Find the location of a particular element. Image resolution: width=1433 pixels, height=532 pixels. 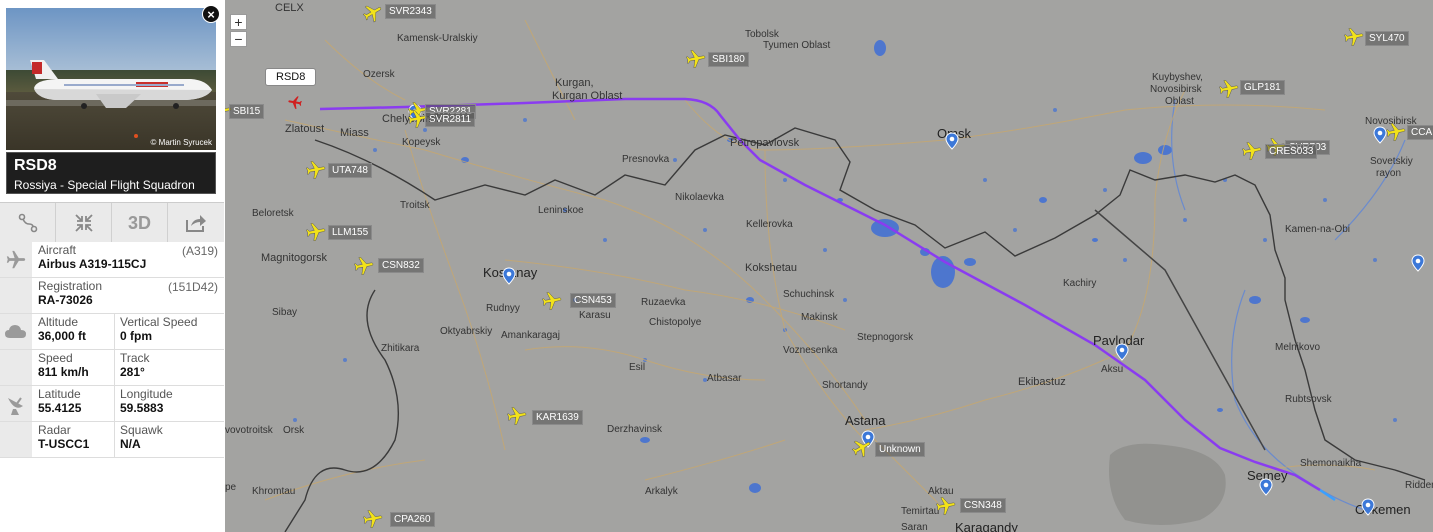

flight-tag: CSN453 is located at coordinates (593, 300).